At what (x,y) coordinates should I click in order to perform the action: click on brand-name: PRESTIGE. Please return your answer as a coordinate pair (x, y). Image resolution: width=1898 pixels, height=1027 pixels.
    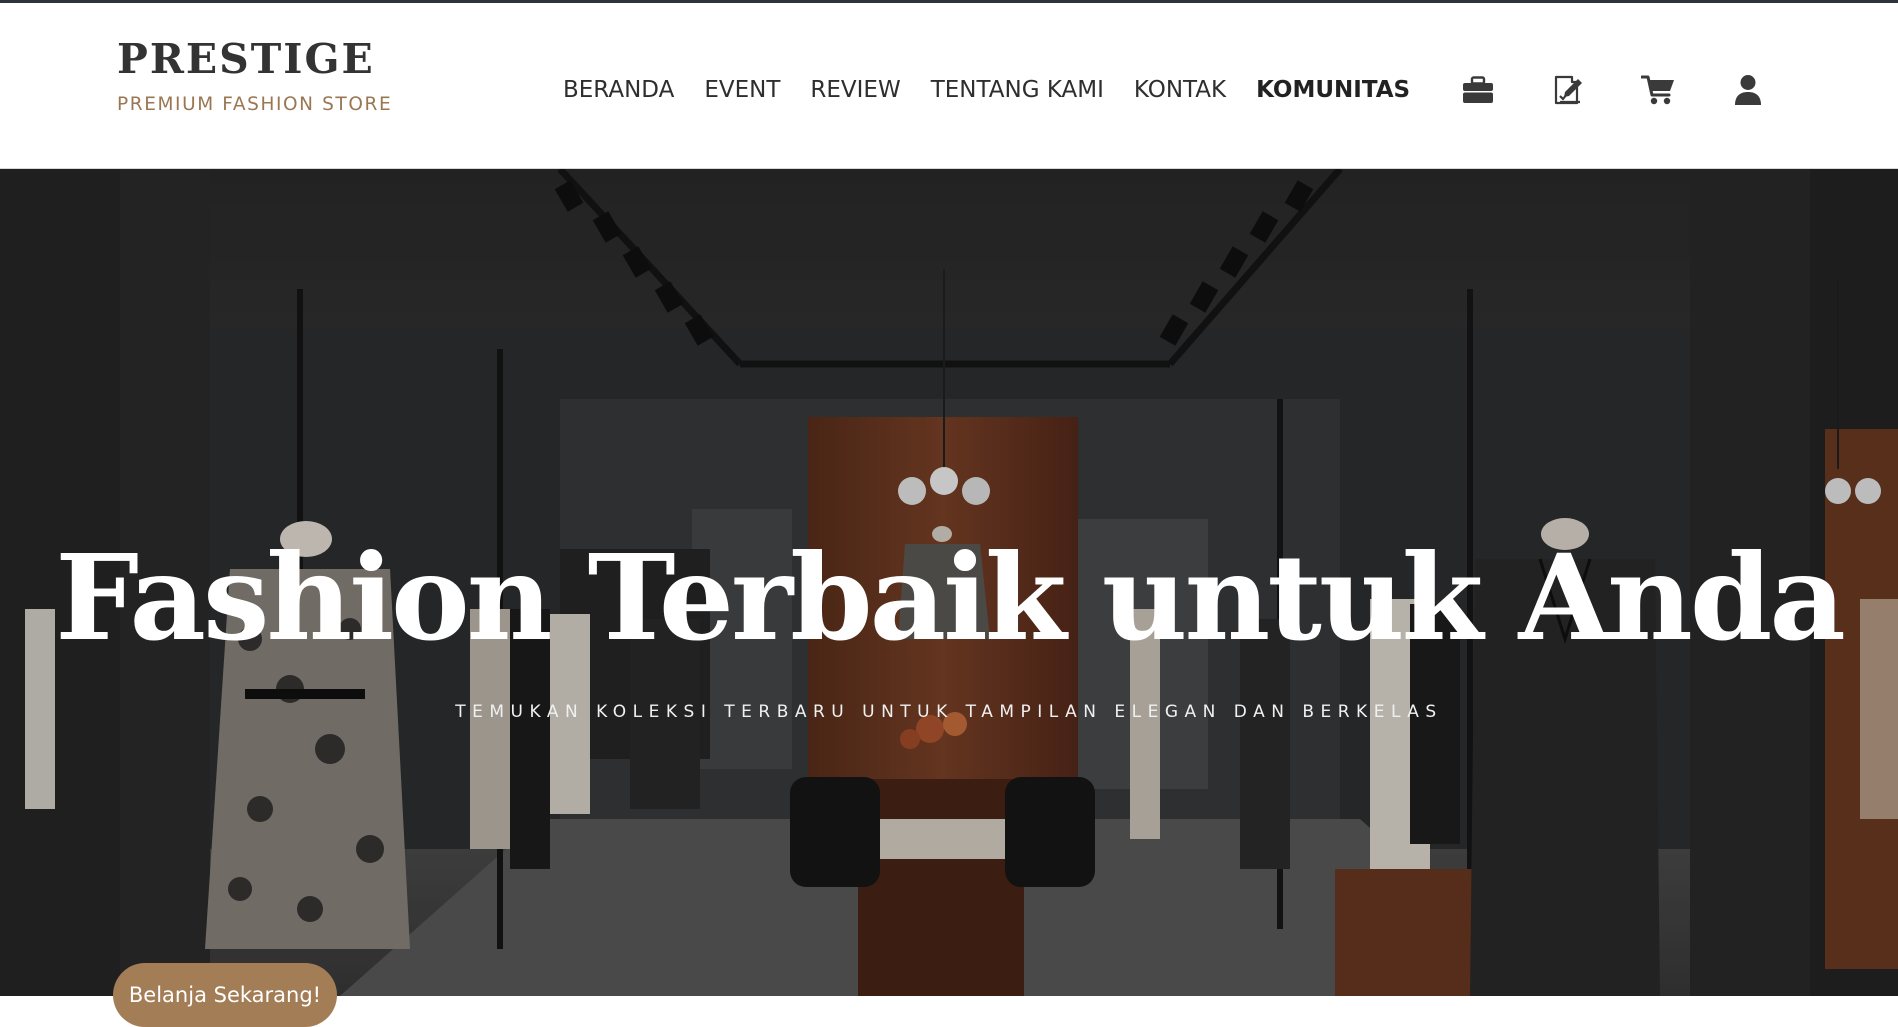
    Looking at the image, I should click on (246, 59).